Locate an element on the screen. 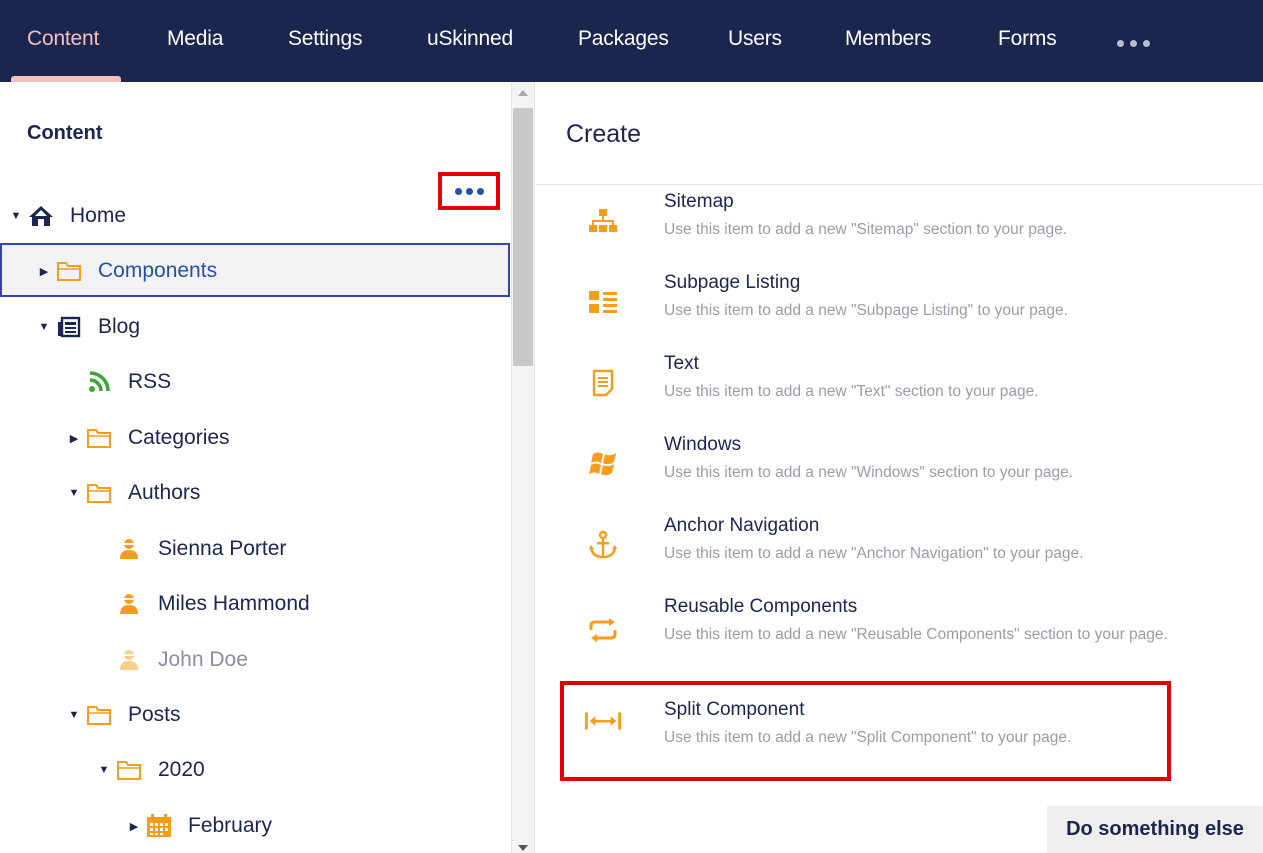 This screenshot has width=1263, height=853. tree-node-month: ▶ February is located at coordinates (199, 826).